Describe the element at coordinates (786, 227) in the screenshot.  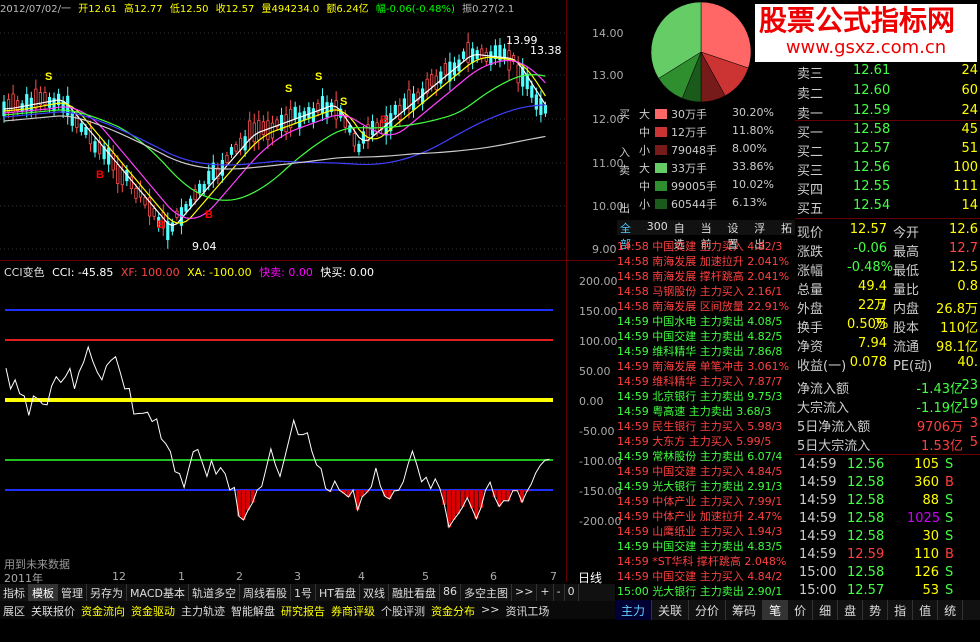
I see `radar-tab-6: 拓` at that location.